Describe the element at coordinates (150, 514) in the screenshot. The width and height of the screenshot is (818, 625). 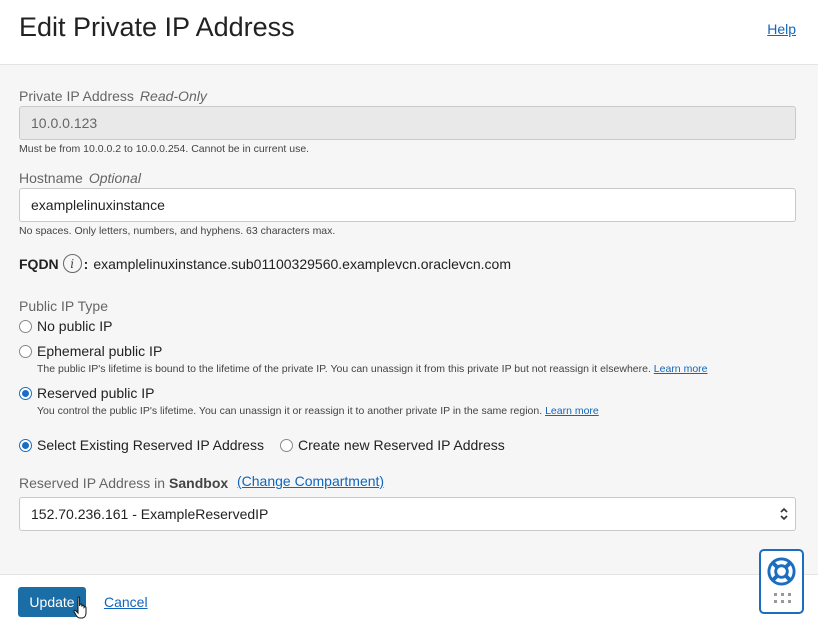
I see `reserved-ip-selected-value: 152.70.236.161 - ExampleReservedIP` at that location.